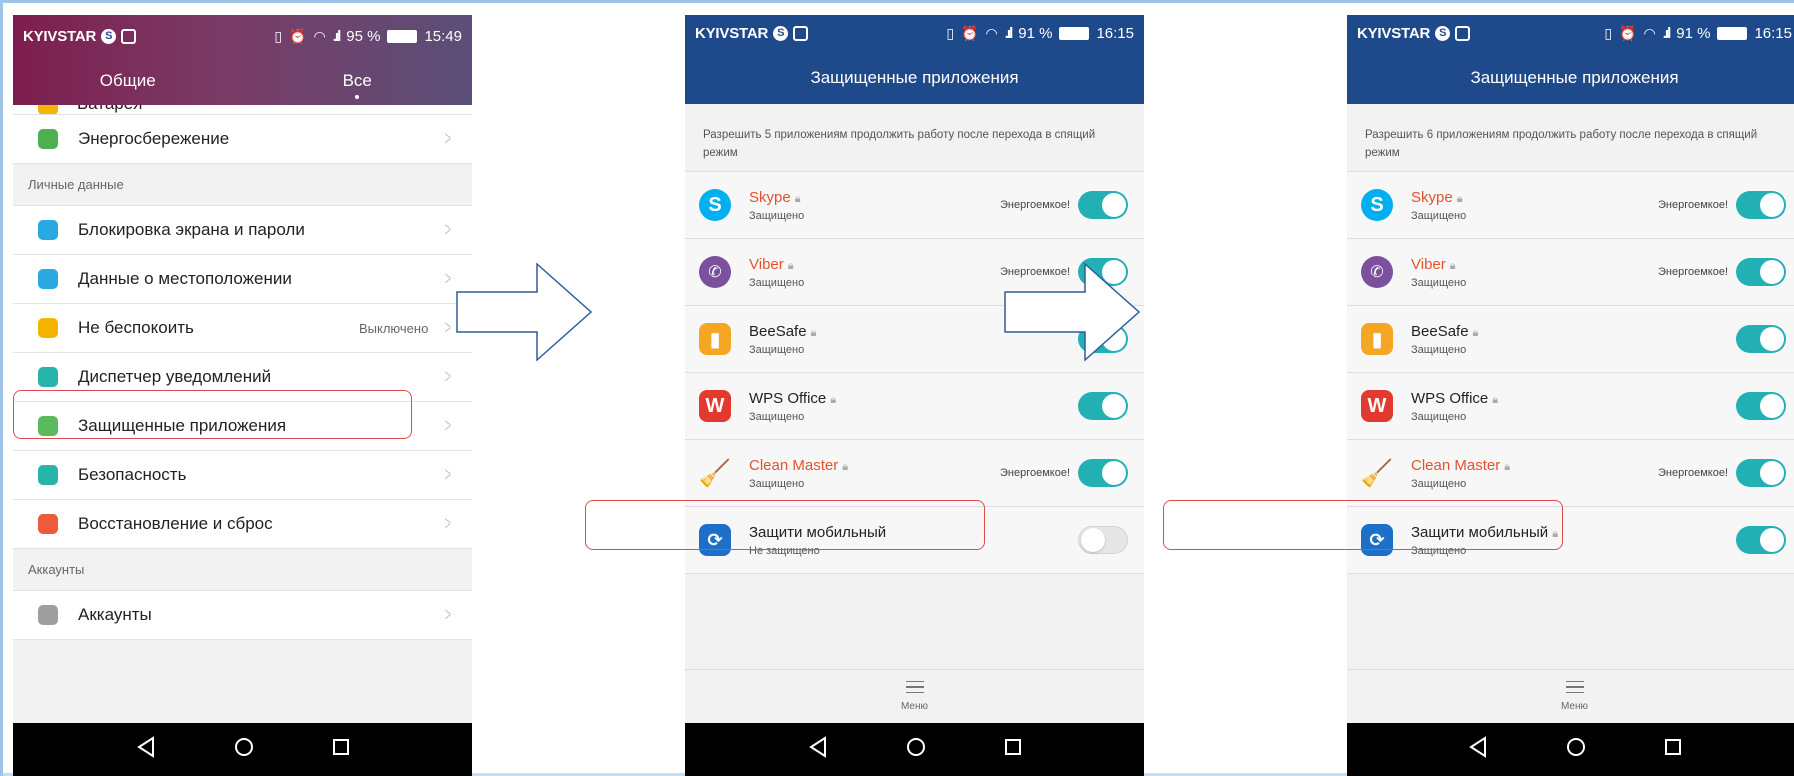  I want to click on app-name-text: Skype, so click(770, 197).